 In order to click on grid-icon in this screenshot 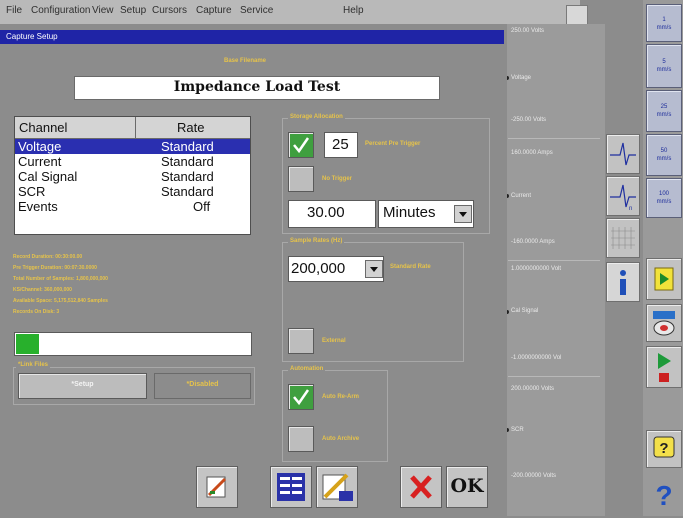, I will do `click(623, 238)`.